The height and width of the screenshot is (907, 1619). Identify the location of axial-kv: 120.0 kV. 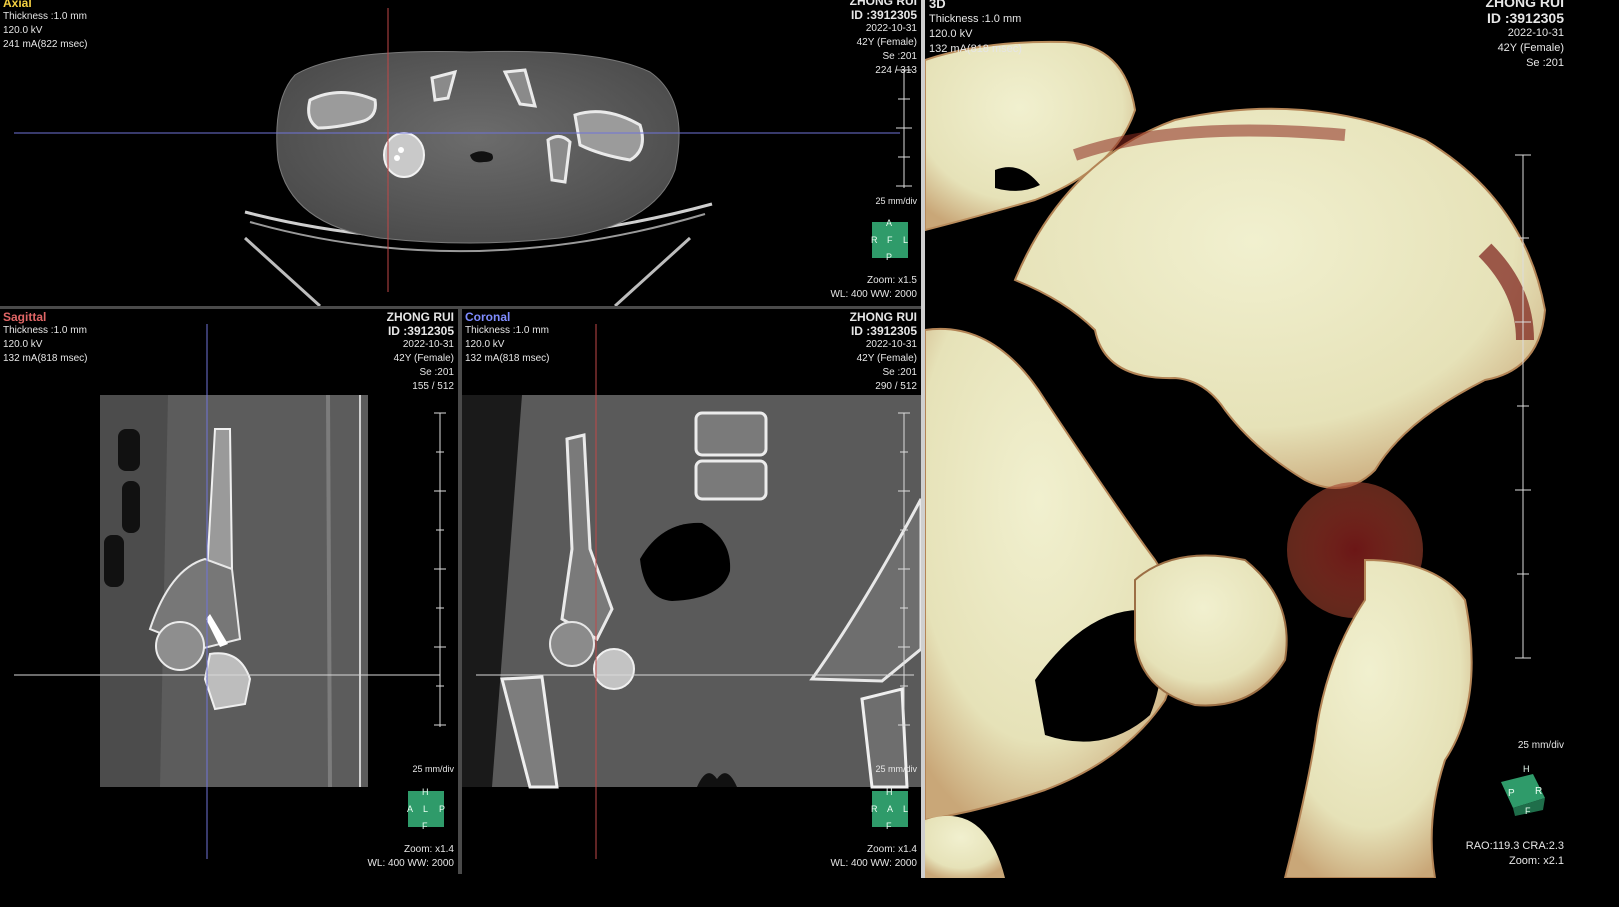
(23, 30).